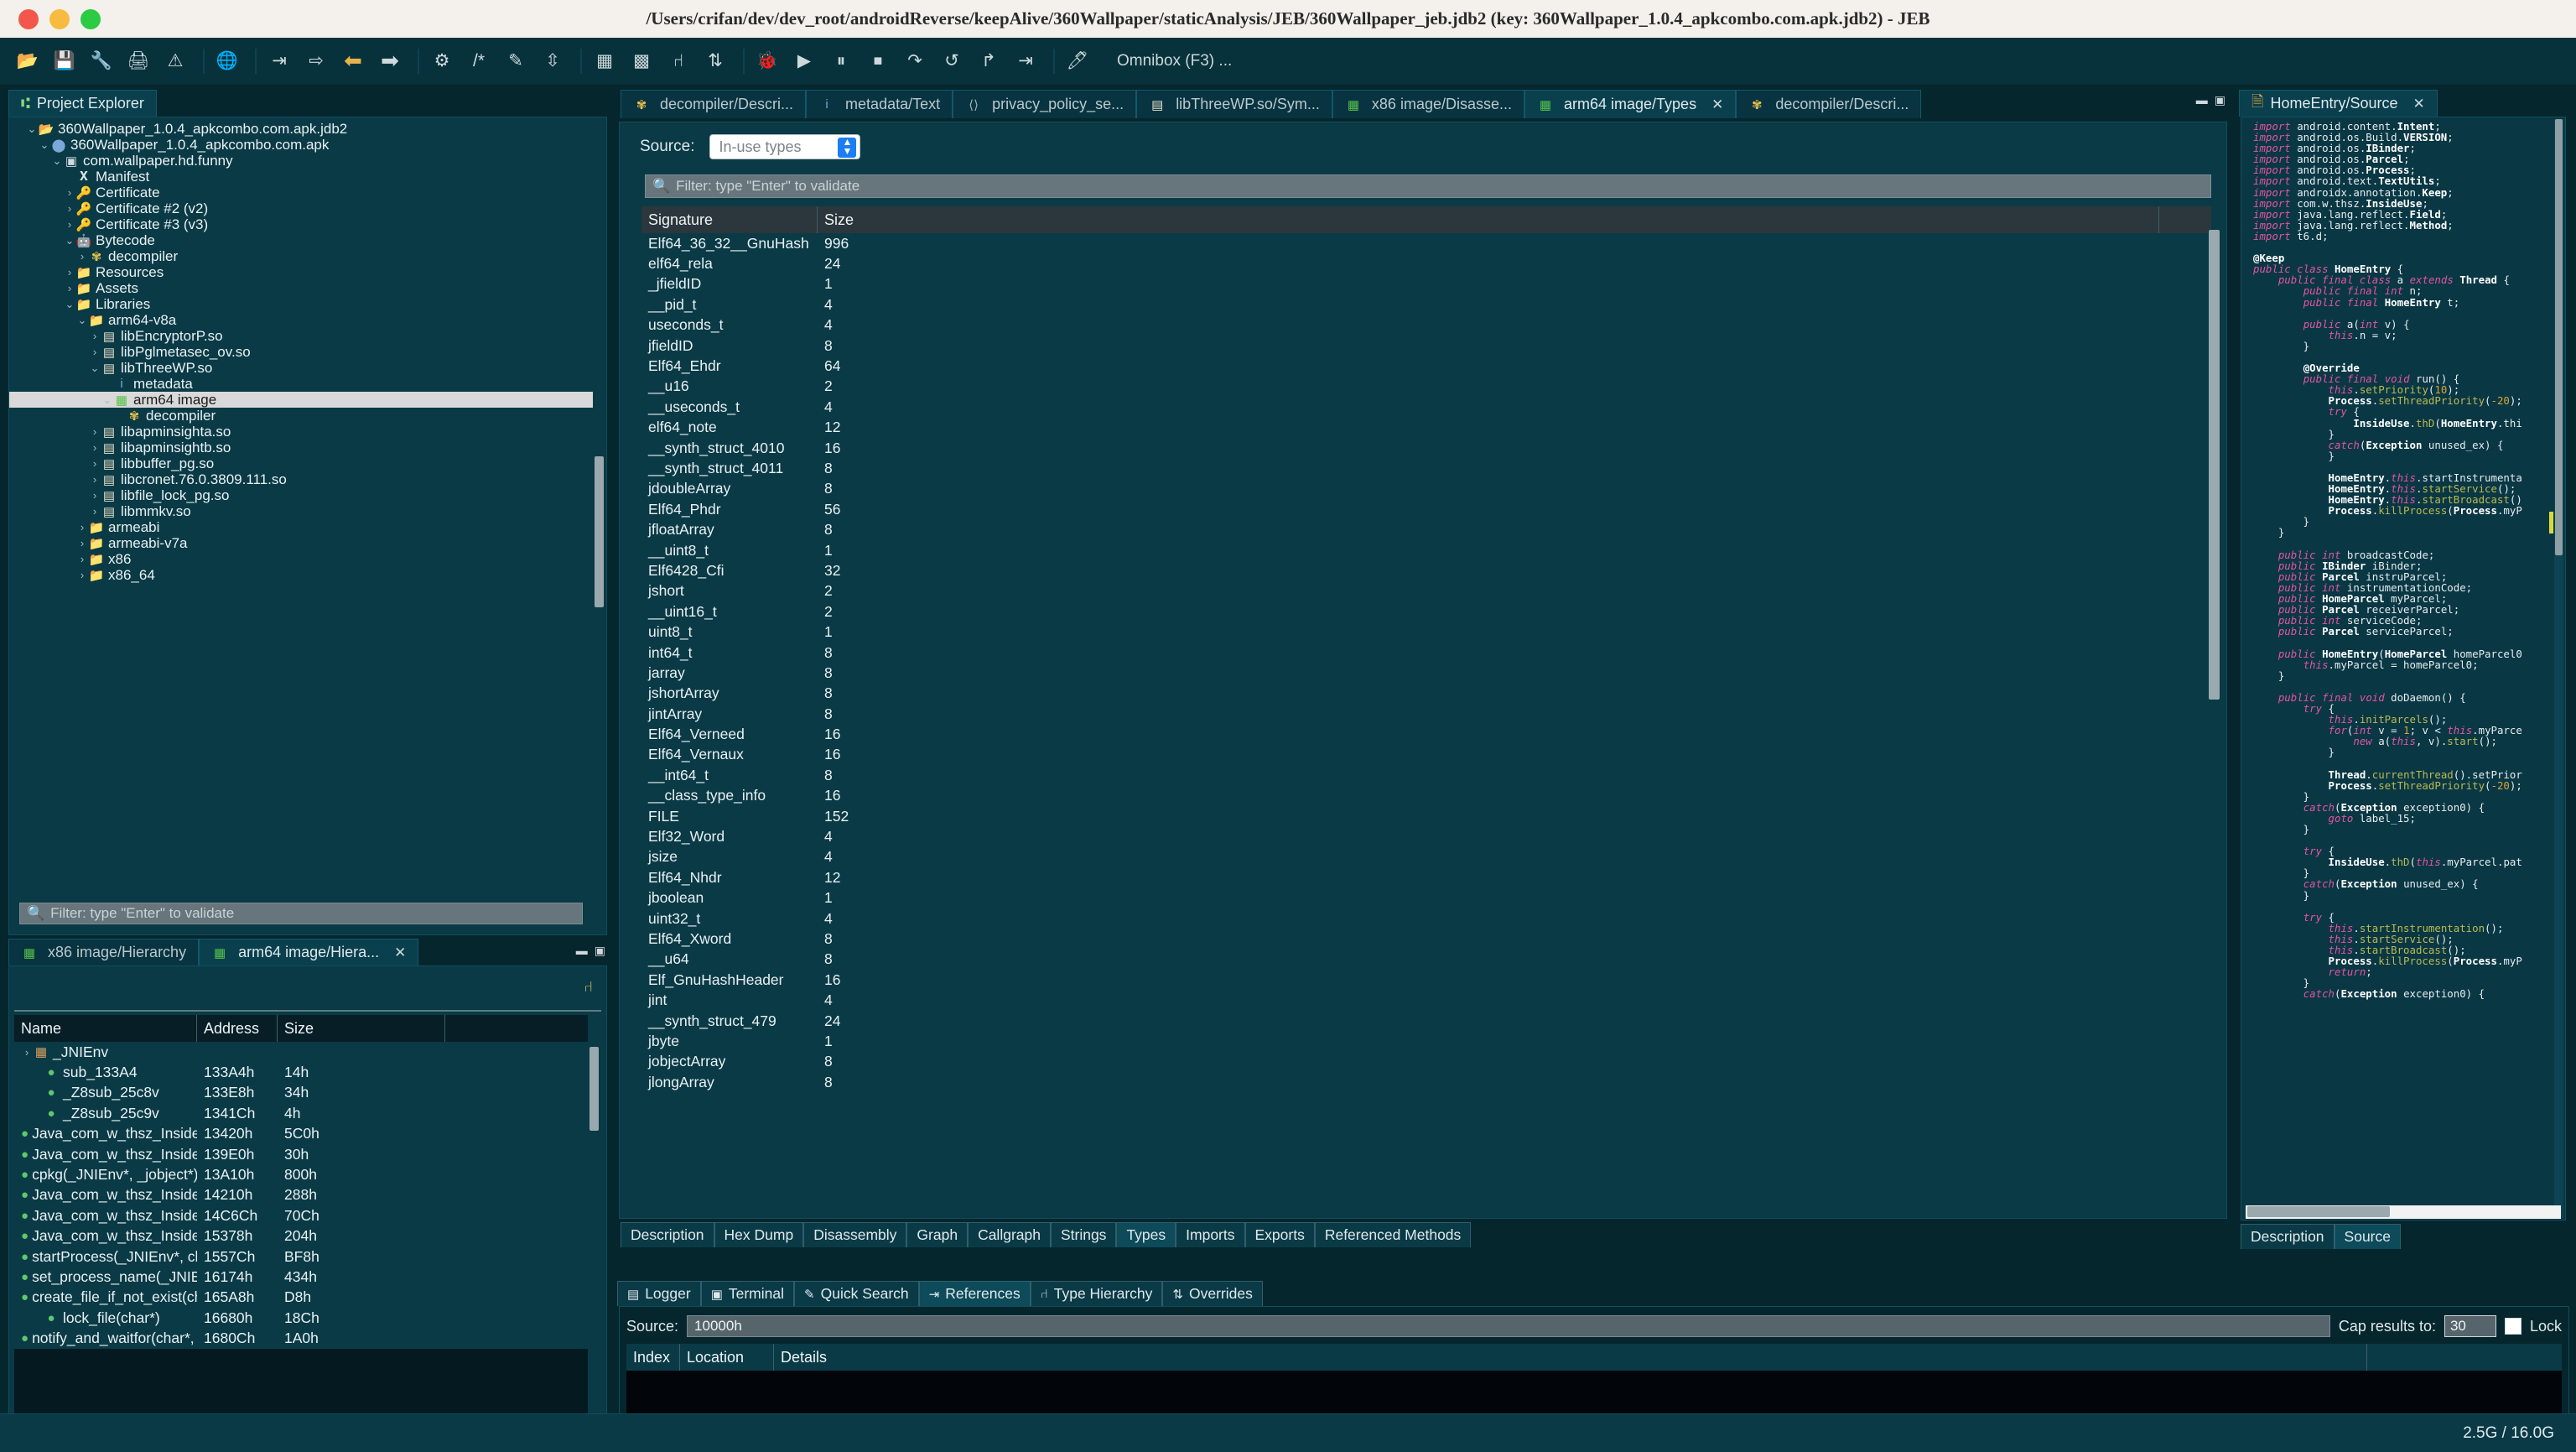 This screenshot has height=1452, width=2576. Describe the element at coordinates (2202, 100) in the screenshot. I see `minimize-editor-icon: ▬` at that location.